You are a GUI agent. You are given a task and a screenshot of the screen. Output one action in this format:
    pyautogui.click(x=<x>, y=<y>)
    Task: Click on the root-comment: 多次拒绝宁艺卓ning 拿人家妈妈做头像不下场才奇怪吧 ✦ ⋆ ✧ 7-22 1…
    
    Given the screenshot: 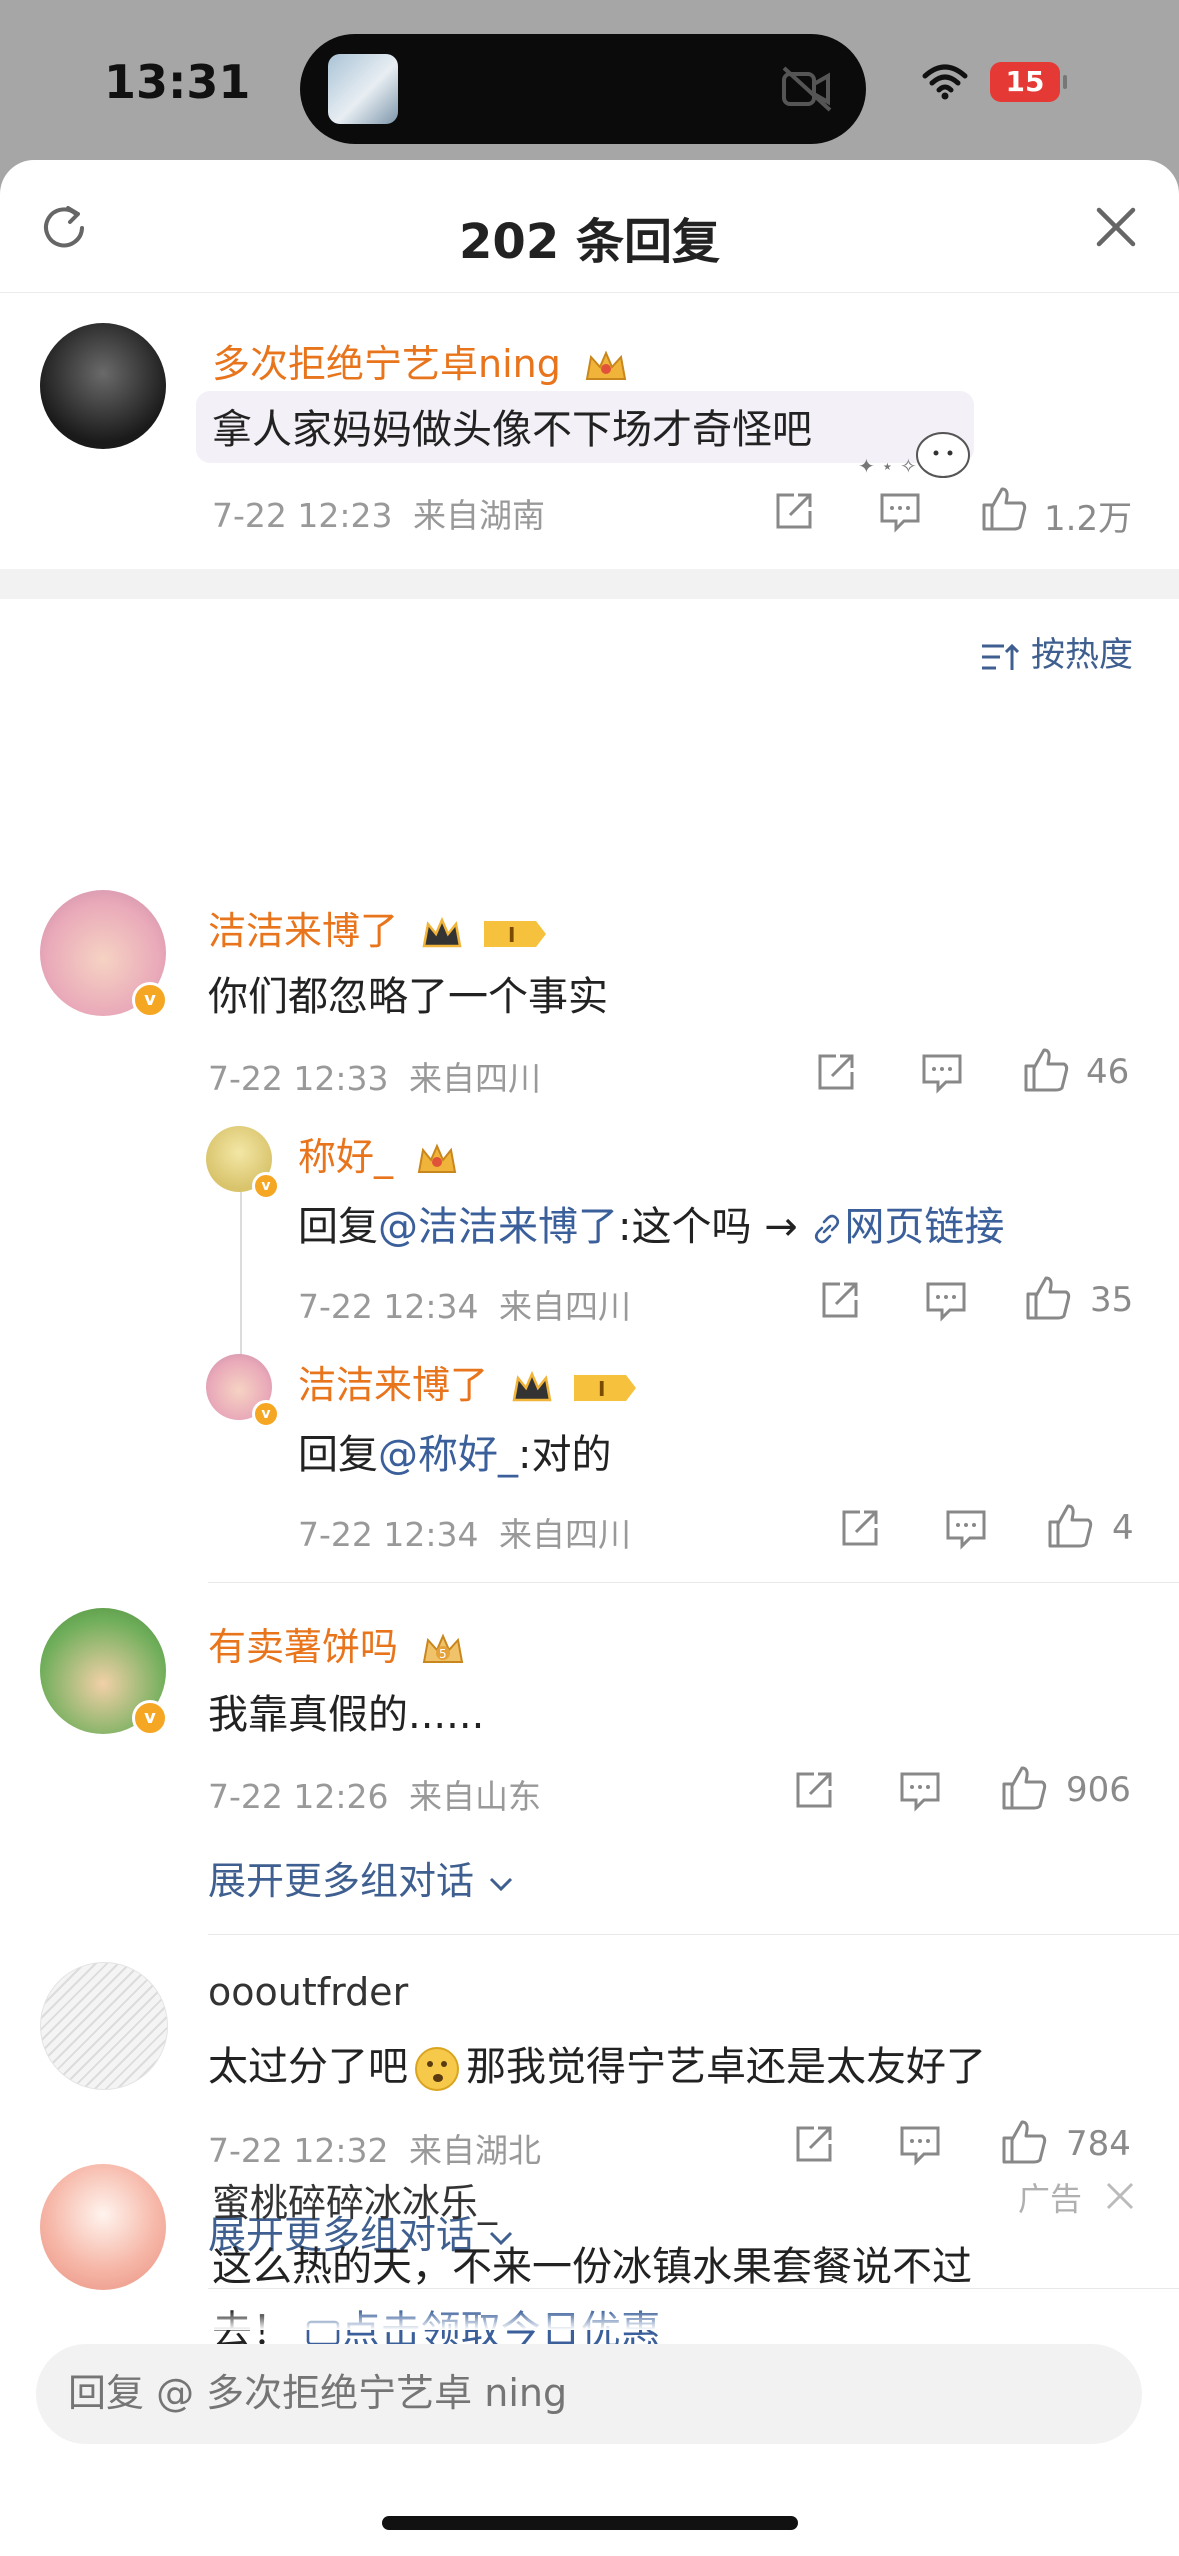 What is the action you would take?
    pyautogui.click(x=589, y=431)
    